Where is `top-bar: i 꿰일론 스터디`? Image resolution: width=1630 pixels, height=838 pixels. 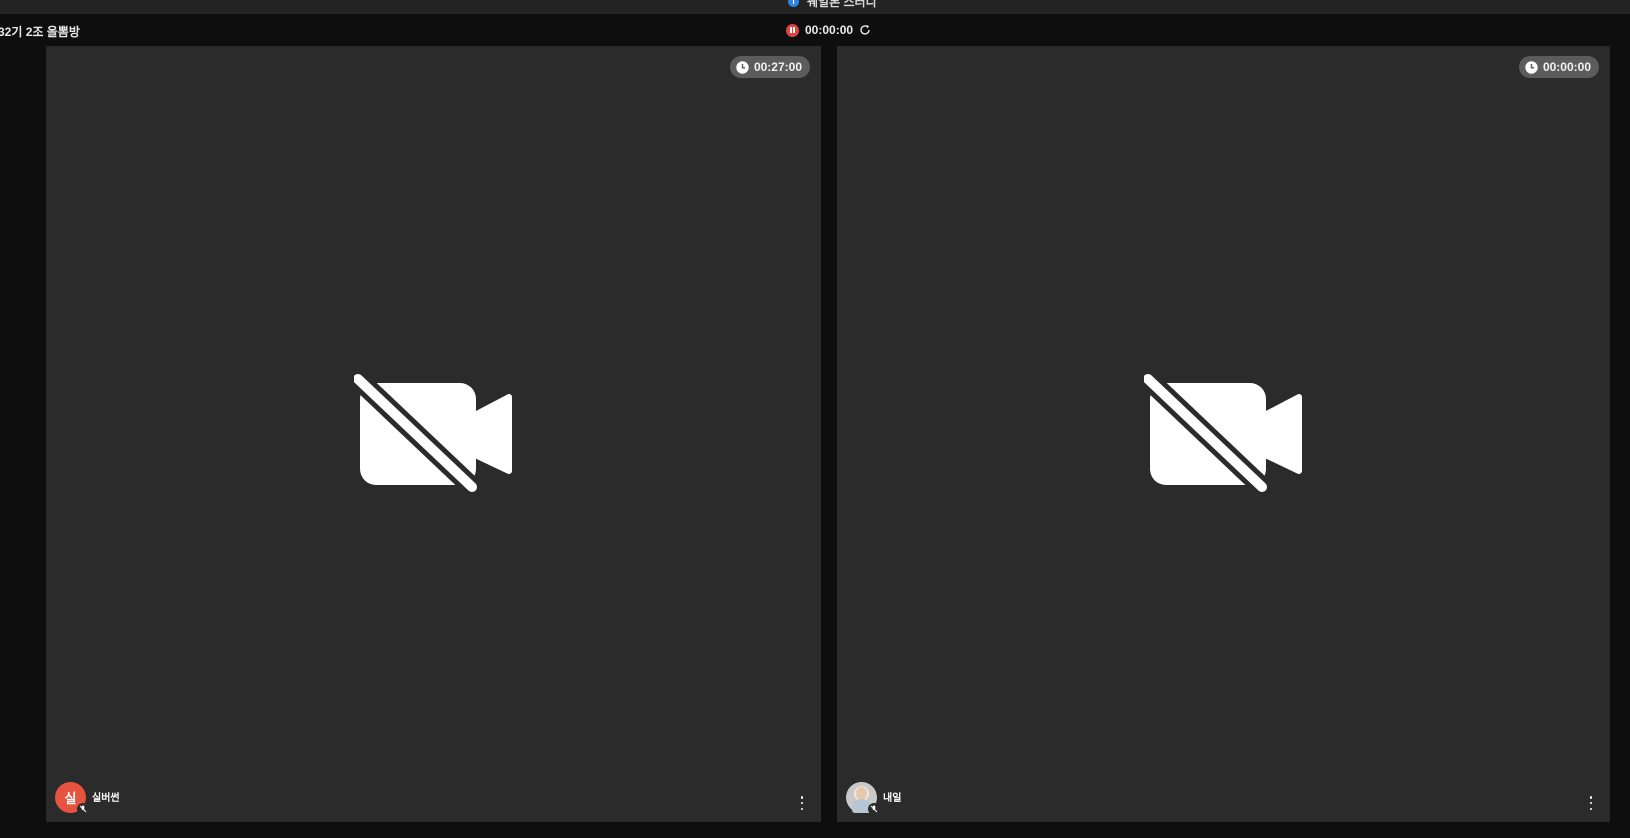
top-bar: i 꿰일론 스터디 is located at coordinates (815, 7).